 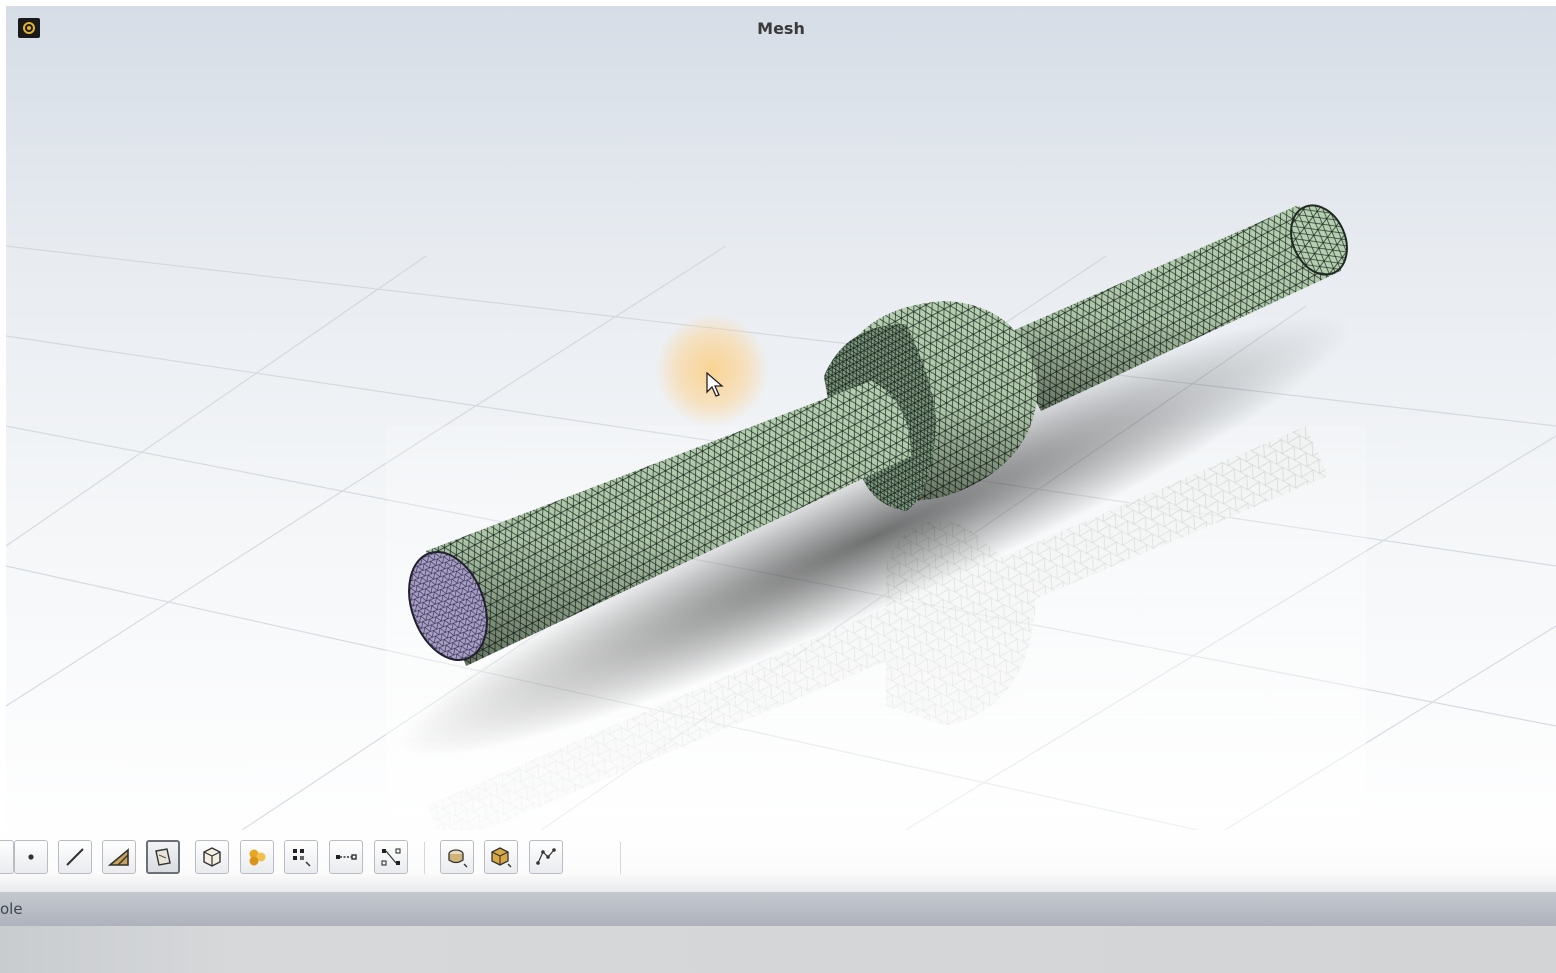 I want to click on vertex-path-button, so click(x=546, y=857).